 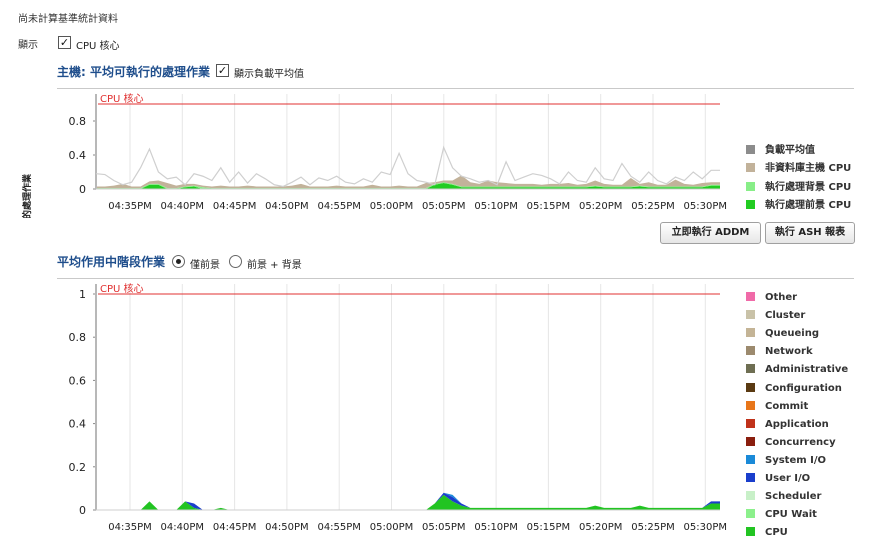 What do you see at coordinates (789, 352) in the screenshot?
I see `legend-label: Network` at bounding box center [789, 352].